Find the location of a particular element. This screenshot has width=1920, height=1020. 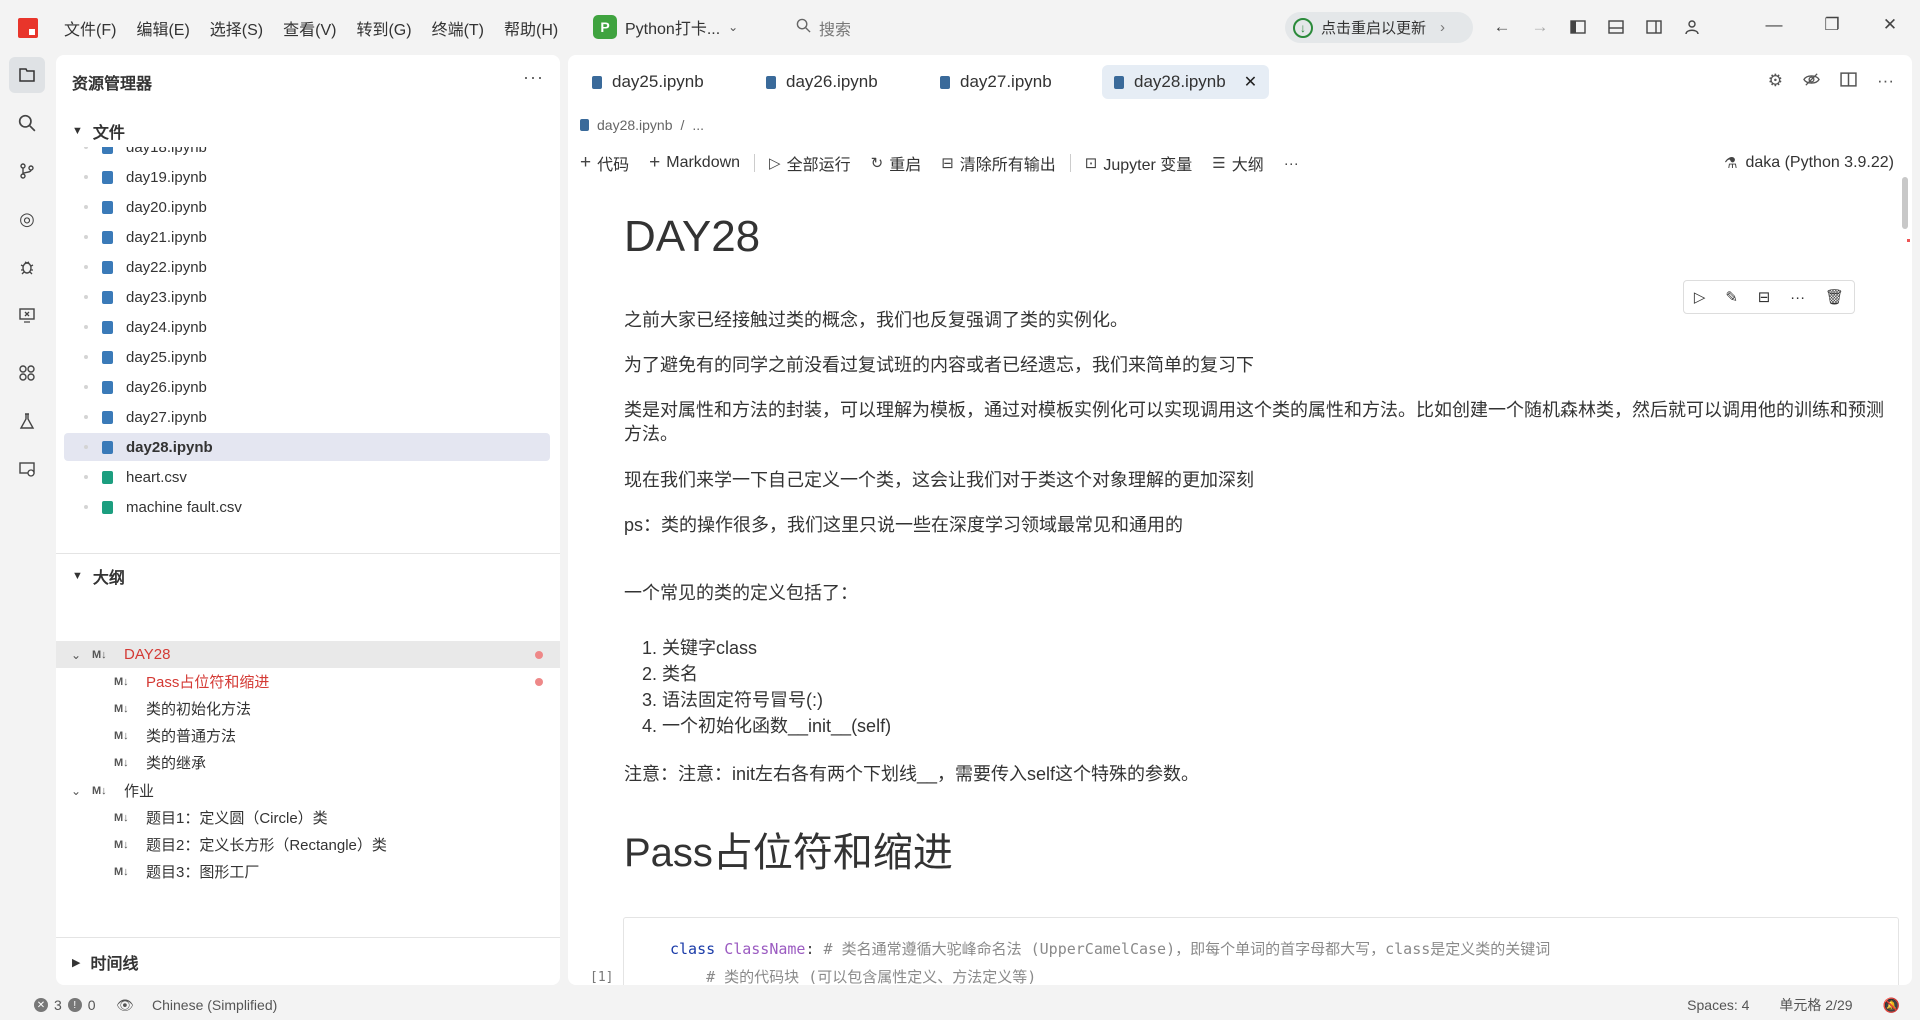

menu-help: 帮助(H) is located at coordinates (531, 28).